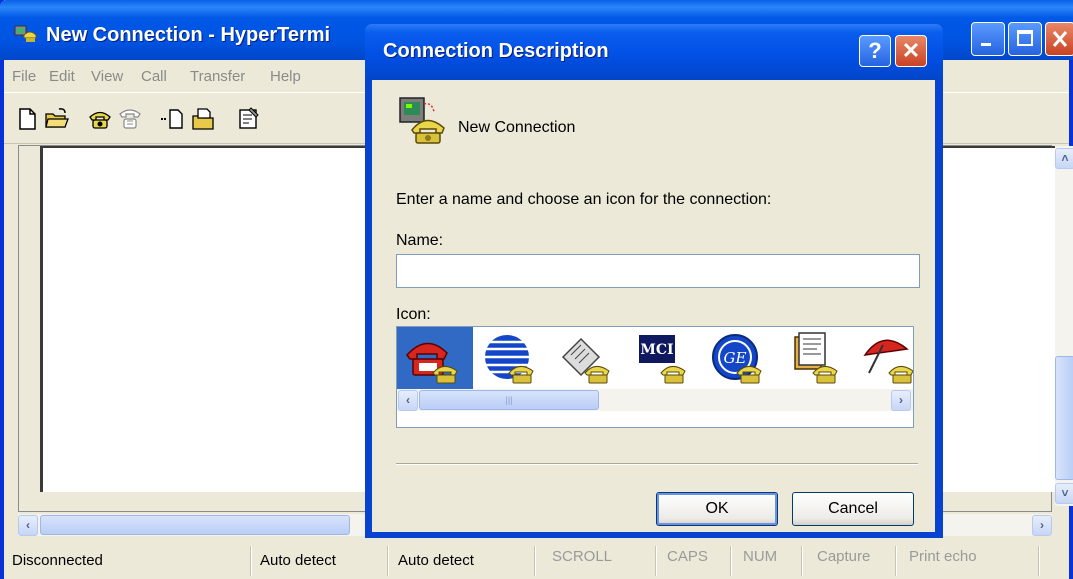 The width and height of the screenshot is (1073, 579). I want to click on maximize-button, so click(1025, 39).